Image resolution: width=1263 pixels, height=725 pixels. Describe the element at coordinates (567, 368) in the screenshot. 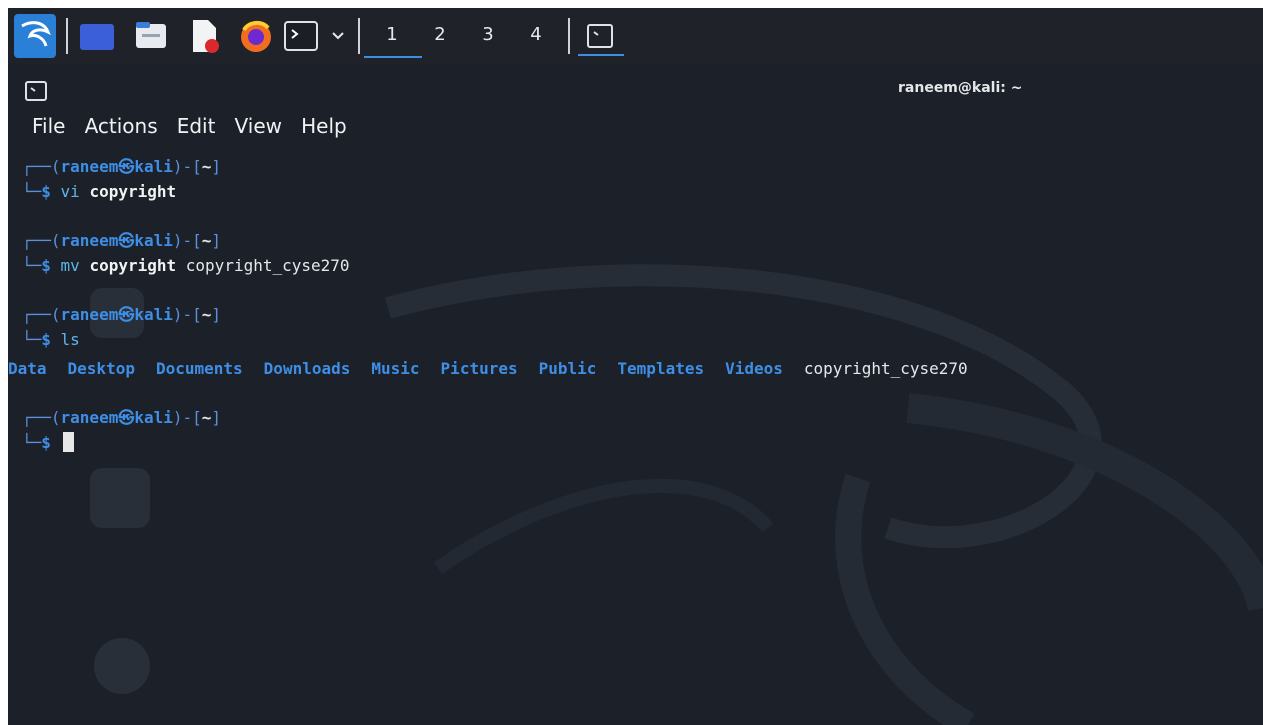

I see `ls-dir: Public` at that location.